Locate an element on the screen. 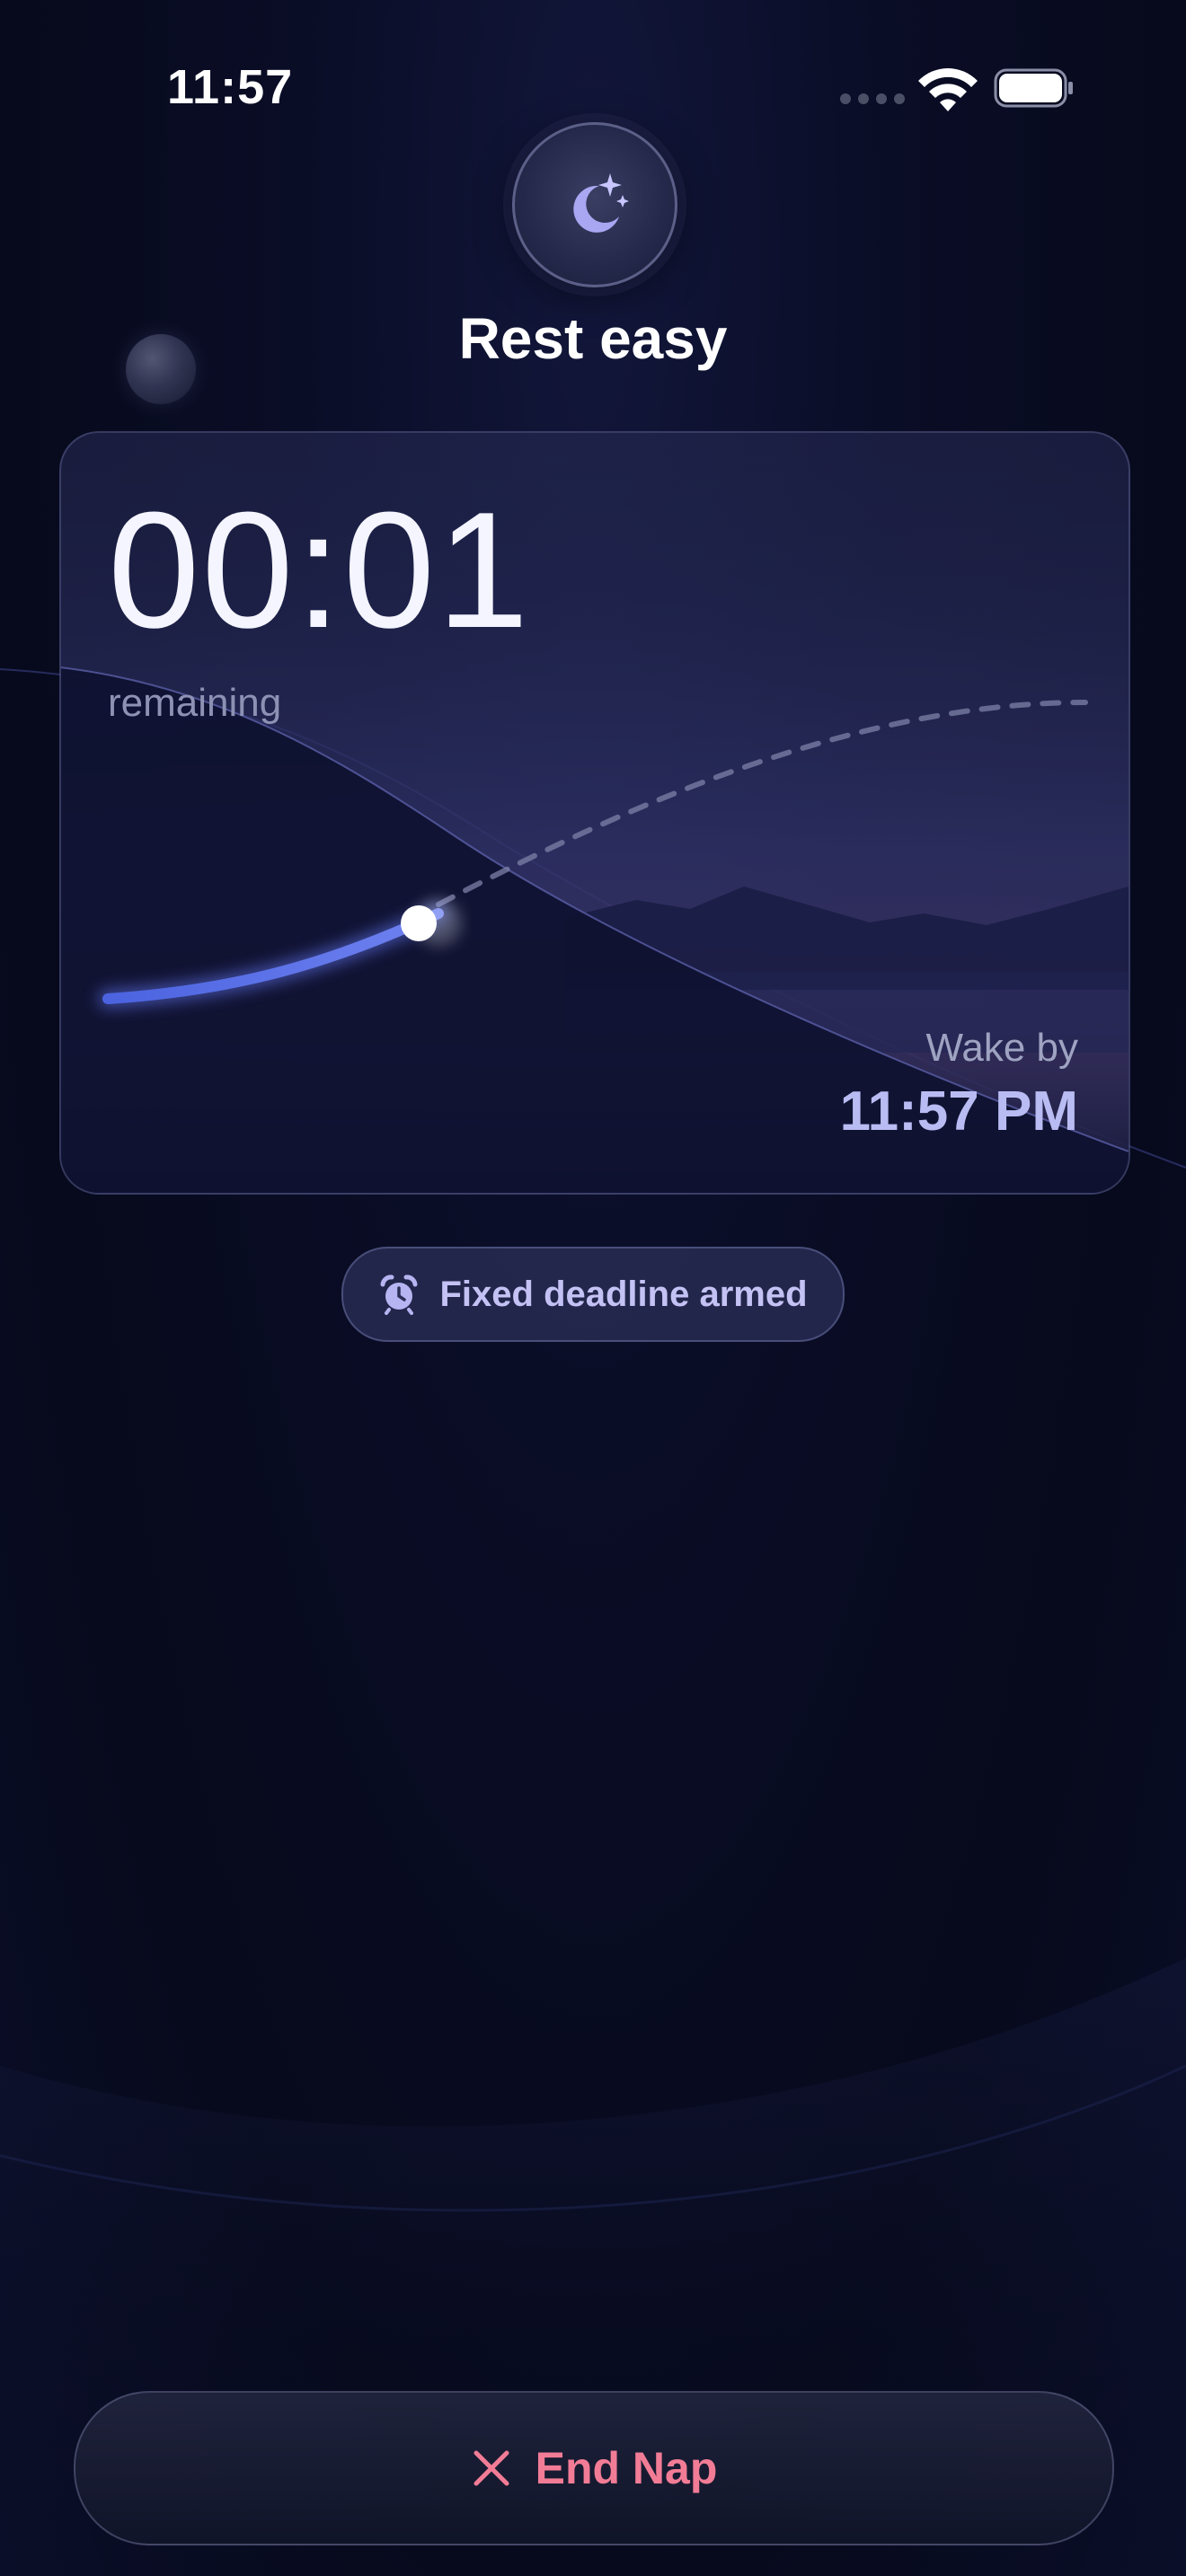 The image size is (1186, 2576). end-nap-button: End Nap is located at coordinates (594, 2468).